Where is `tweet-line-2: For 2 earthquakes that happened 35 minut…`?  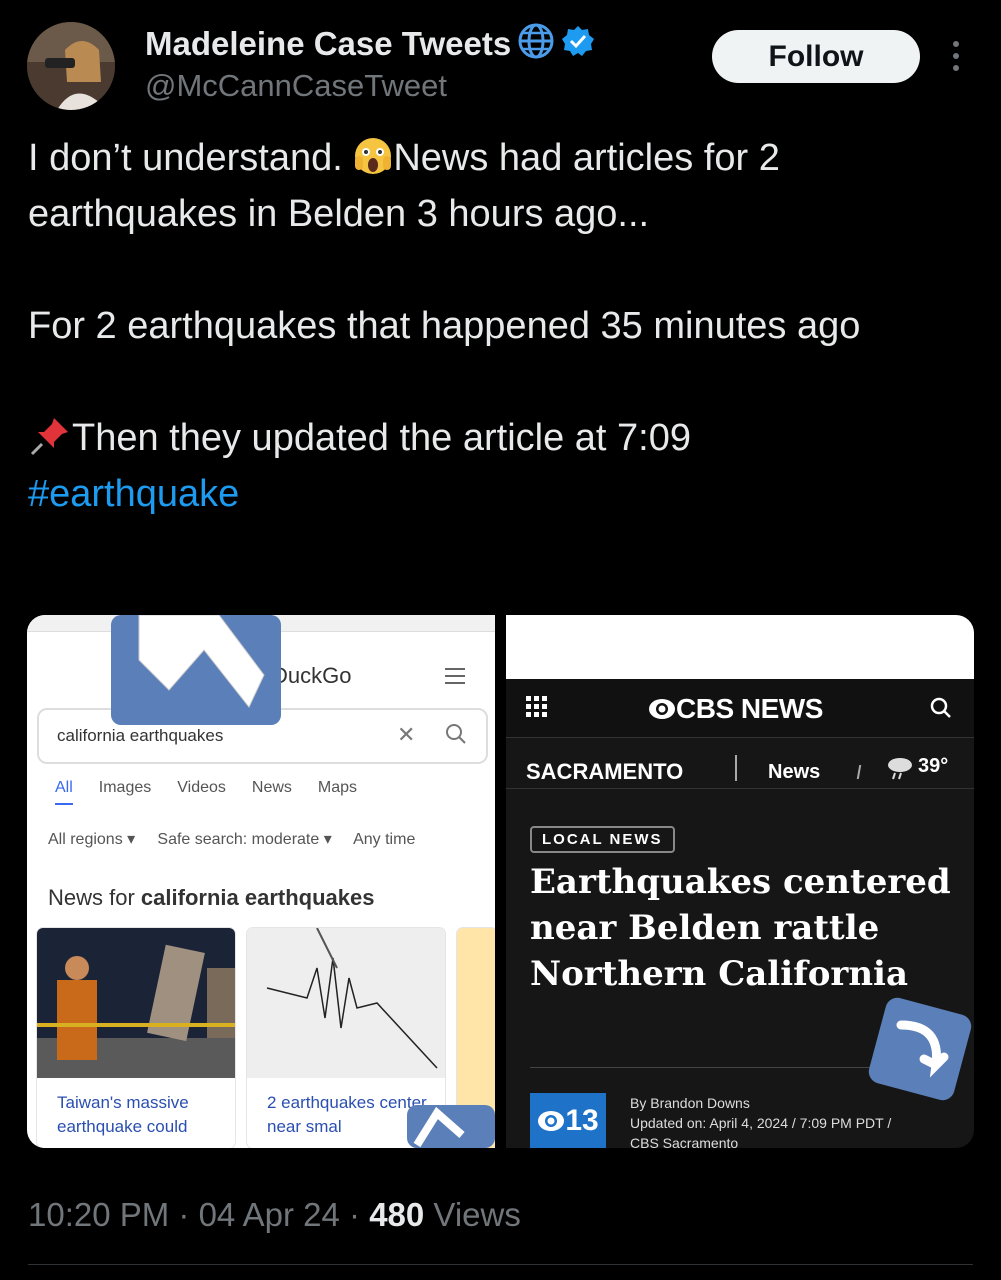 tweet-line-2: For 2 earthquakes that happened 35 minut… is located at coordinates (444, 326).